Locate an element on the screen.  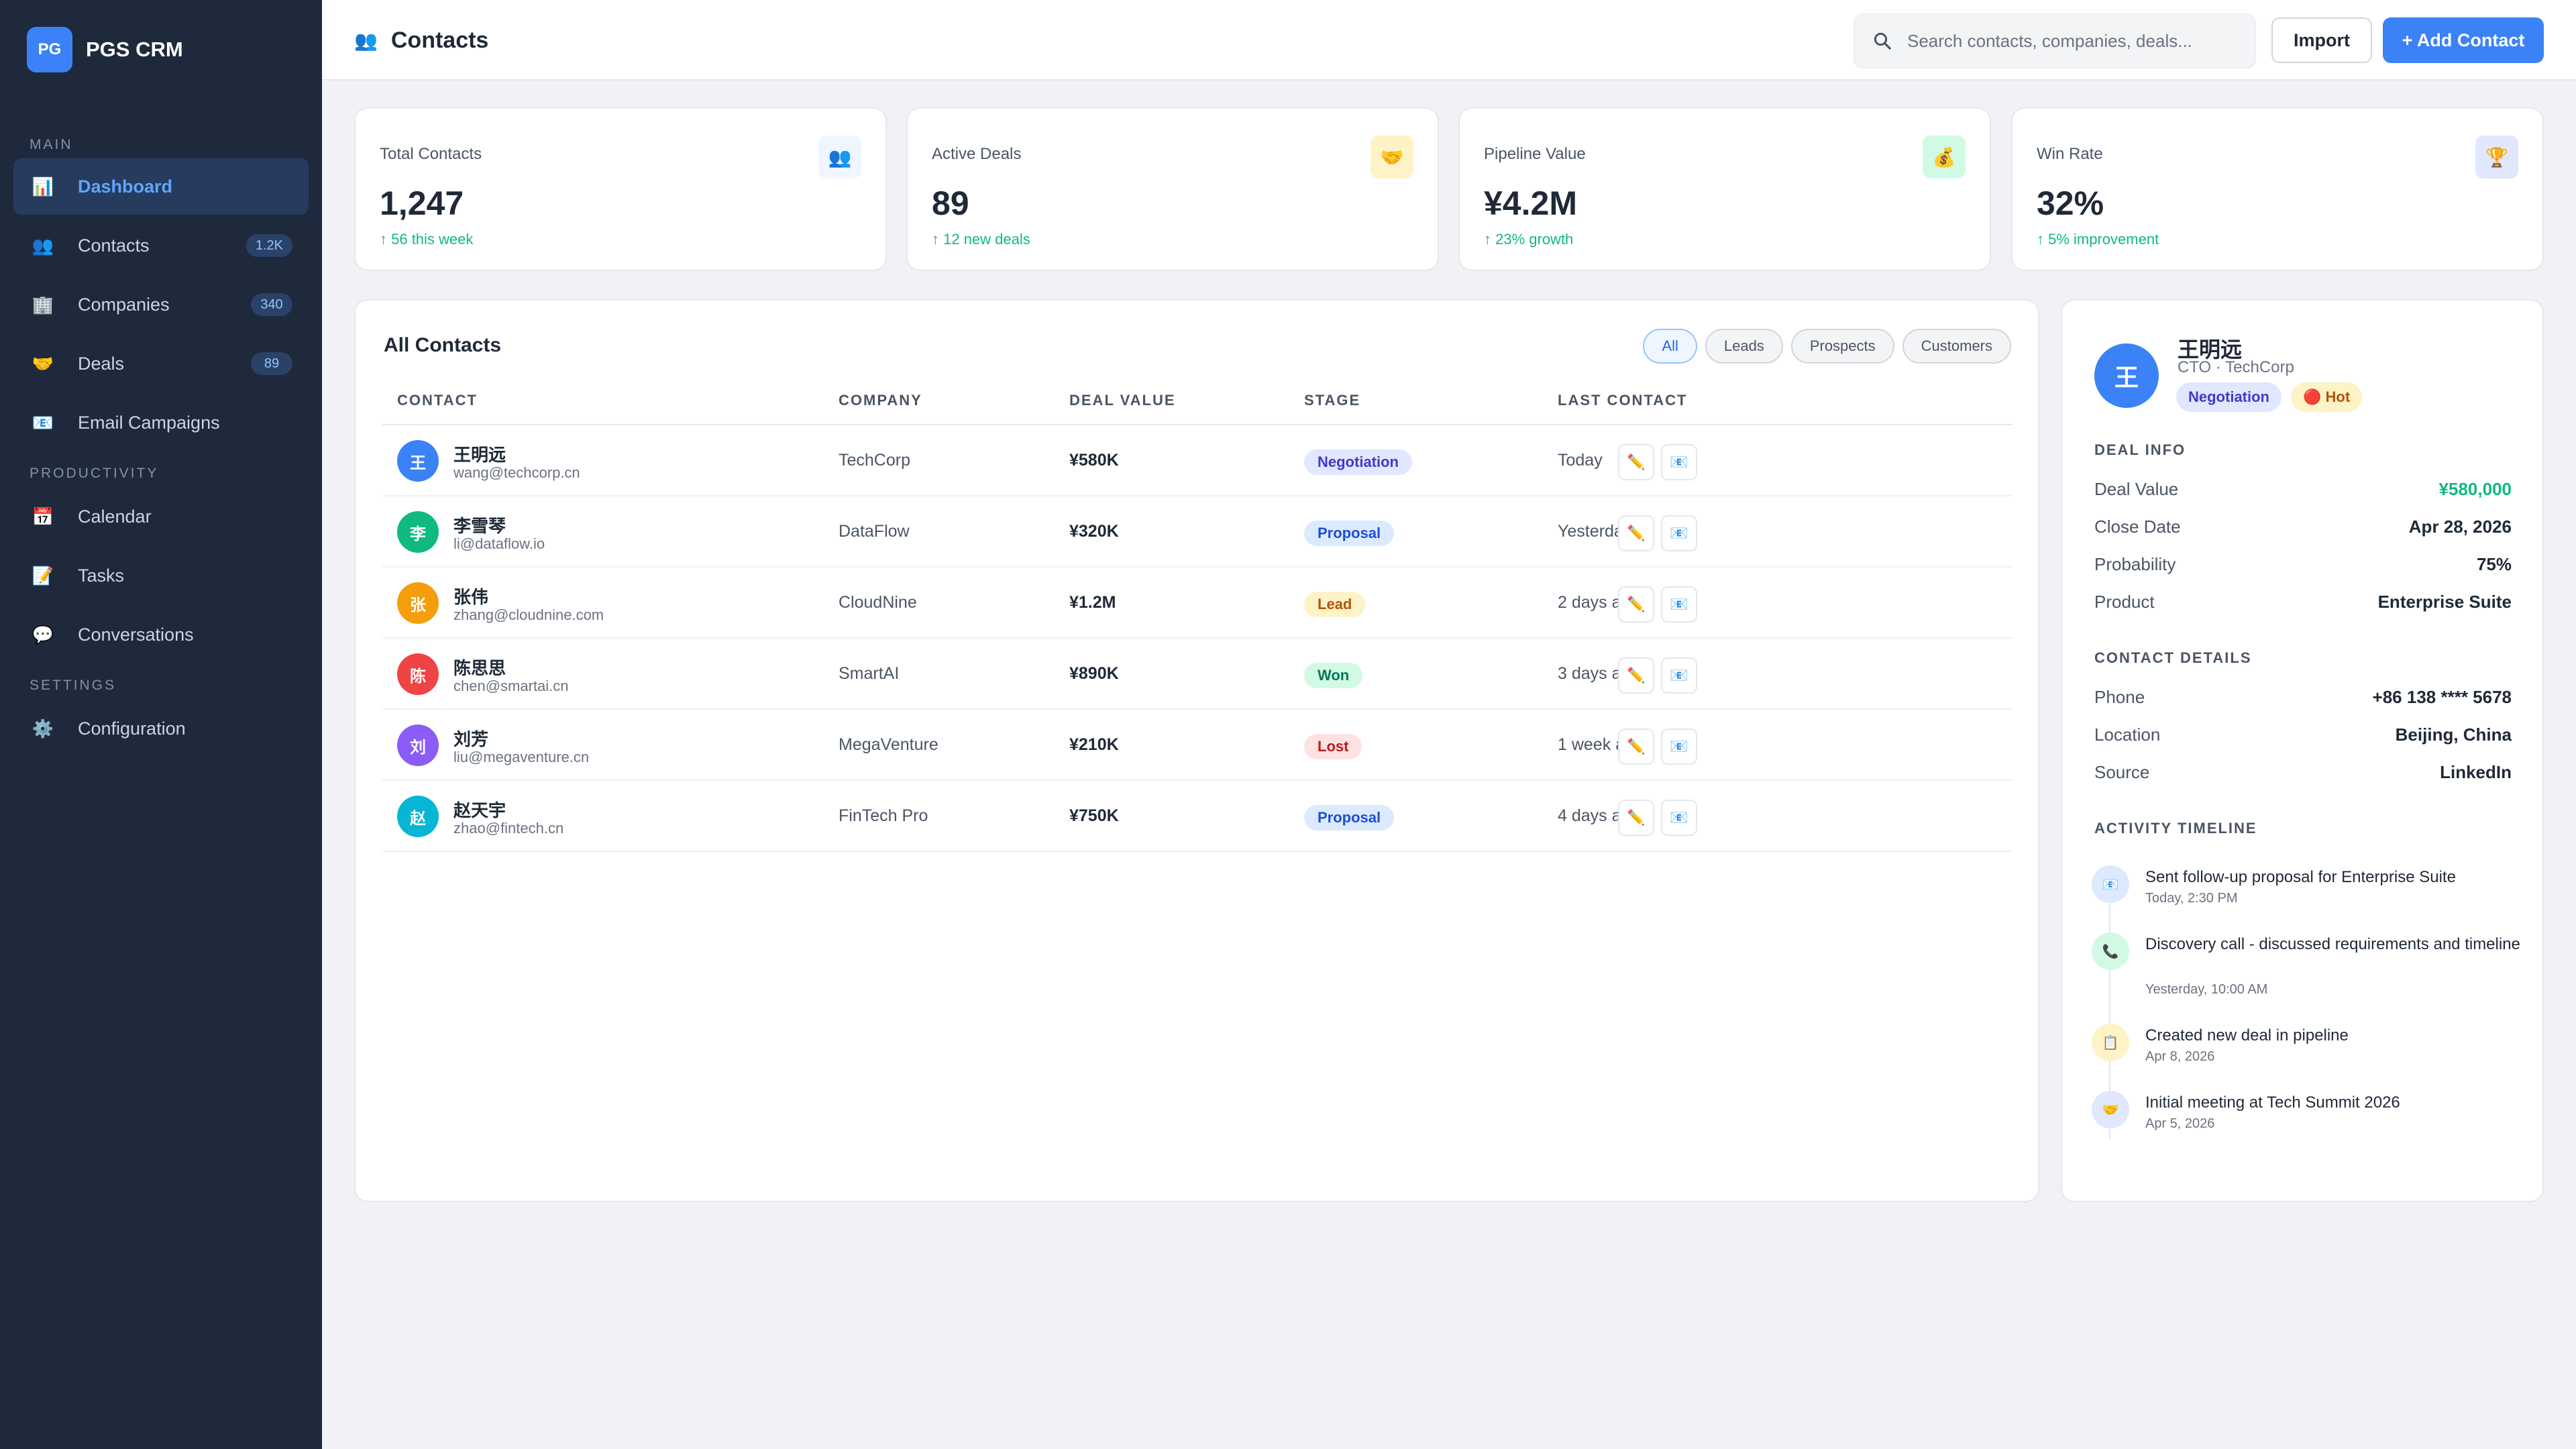
contact-email: li@dataflow.io is located at coordinates (499, 543).